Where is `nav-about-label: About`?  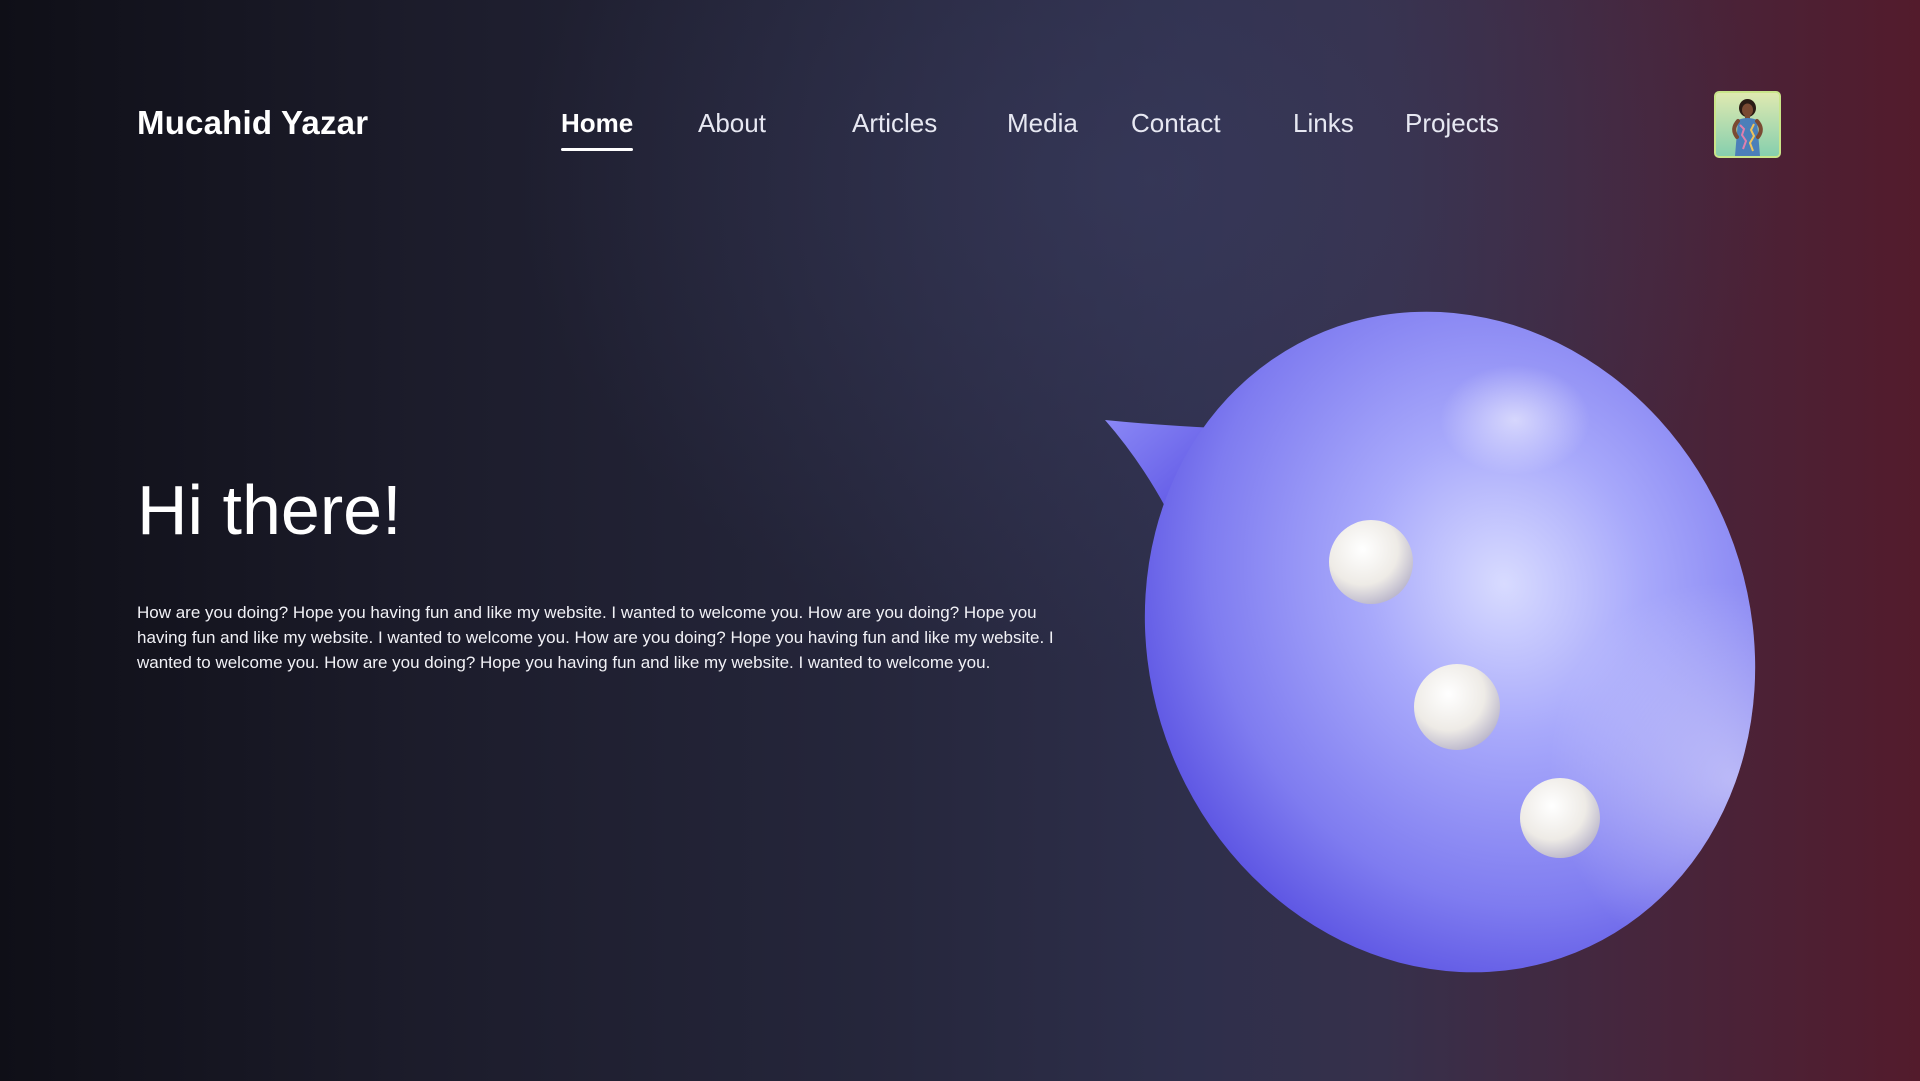
nav-about-label: About is located at coordinates (732, 123).